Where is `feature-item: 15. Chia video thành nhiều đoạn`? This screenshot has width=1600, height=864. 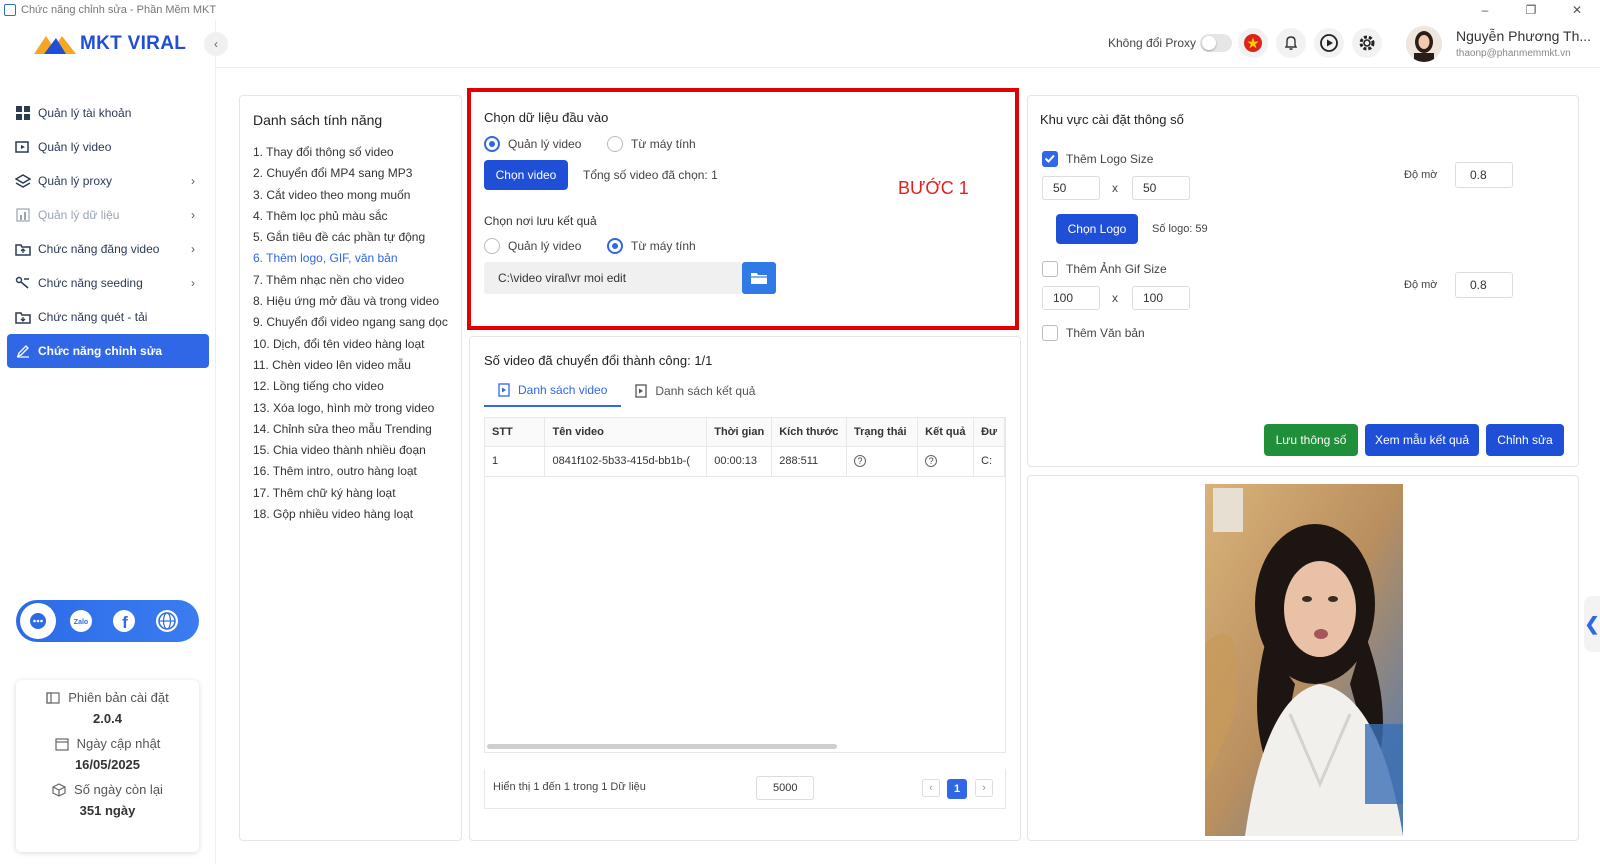
feature-item: 15. Chia video thành nhiều đoạn is located at coordinates (350, 450).